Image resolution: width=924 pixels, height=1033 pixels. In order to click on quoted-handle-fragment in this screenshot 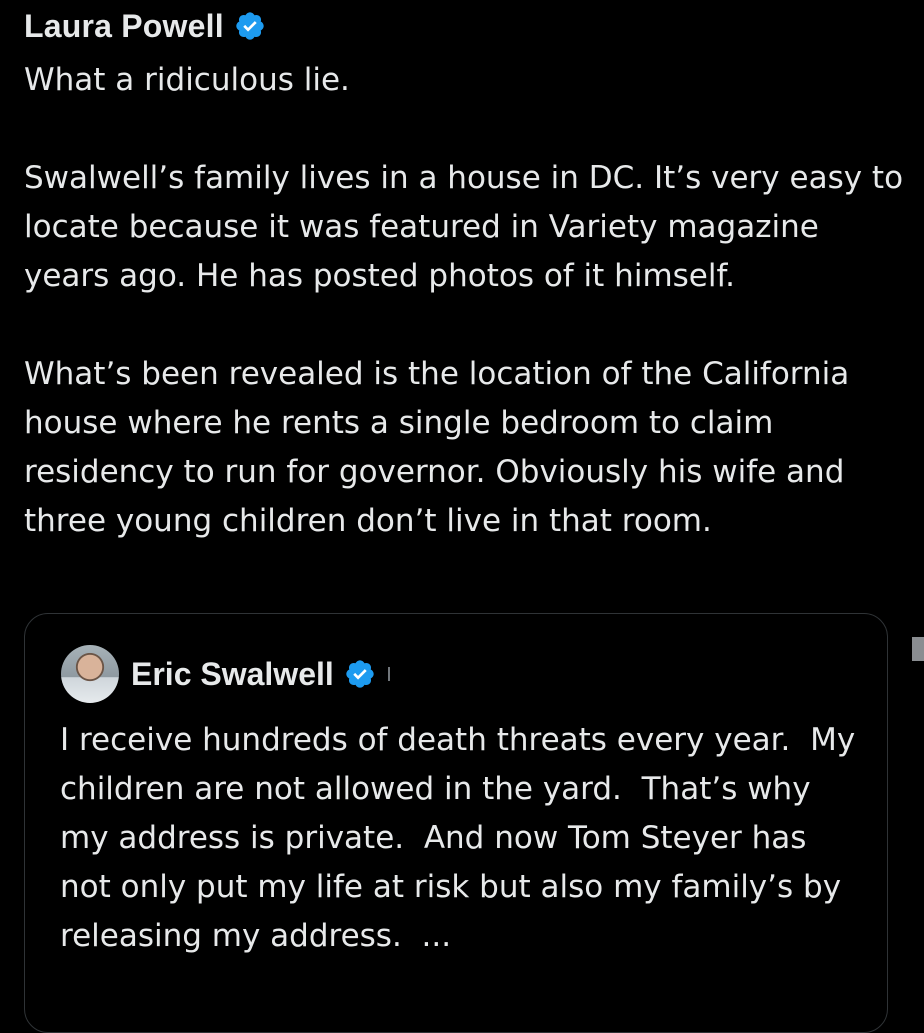, I will do `click(388, 674)`.